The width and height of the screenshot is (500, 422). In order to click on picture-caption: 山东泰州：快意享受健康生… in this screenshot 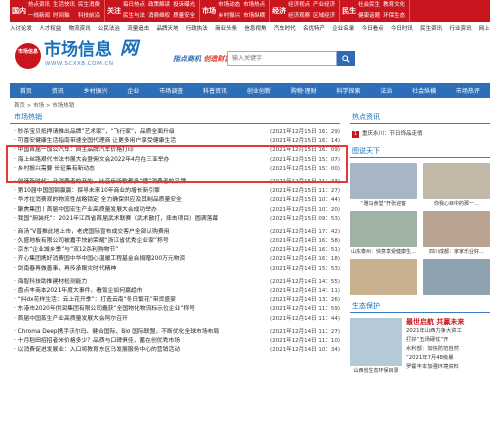, I will do `click(383, 251)`.